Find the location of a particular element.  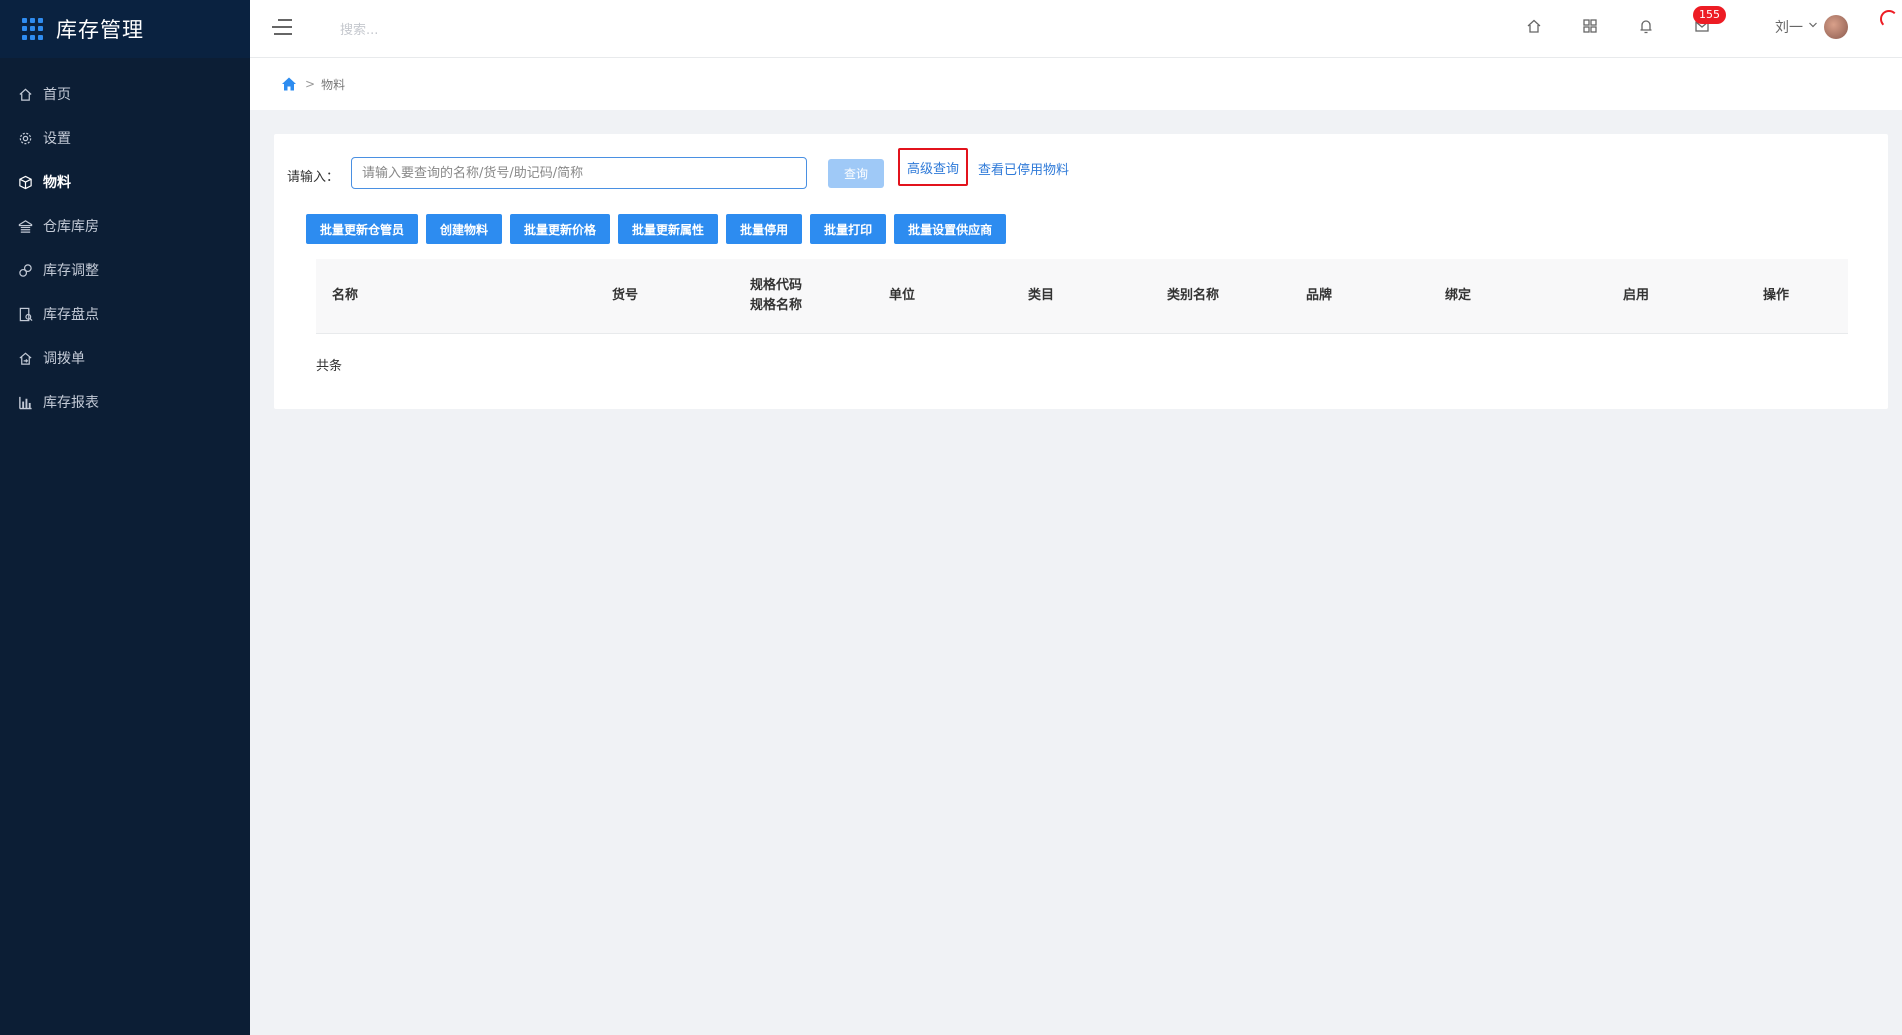

batch-print-button: 批量打印 is located at coordinates (848, 229).